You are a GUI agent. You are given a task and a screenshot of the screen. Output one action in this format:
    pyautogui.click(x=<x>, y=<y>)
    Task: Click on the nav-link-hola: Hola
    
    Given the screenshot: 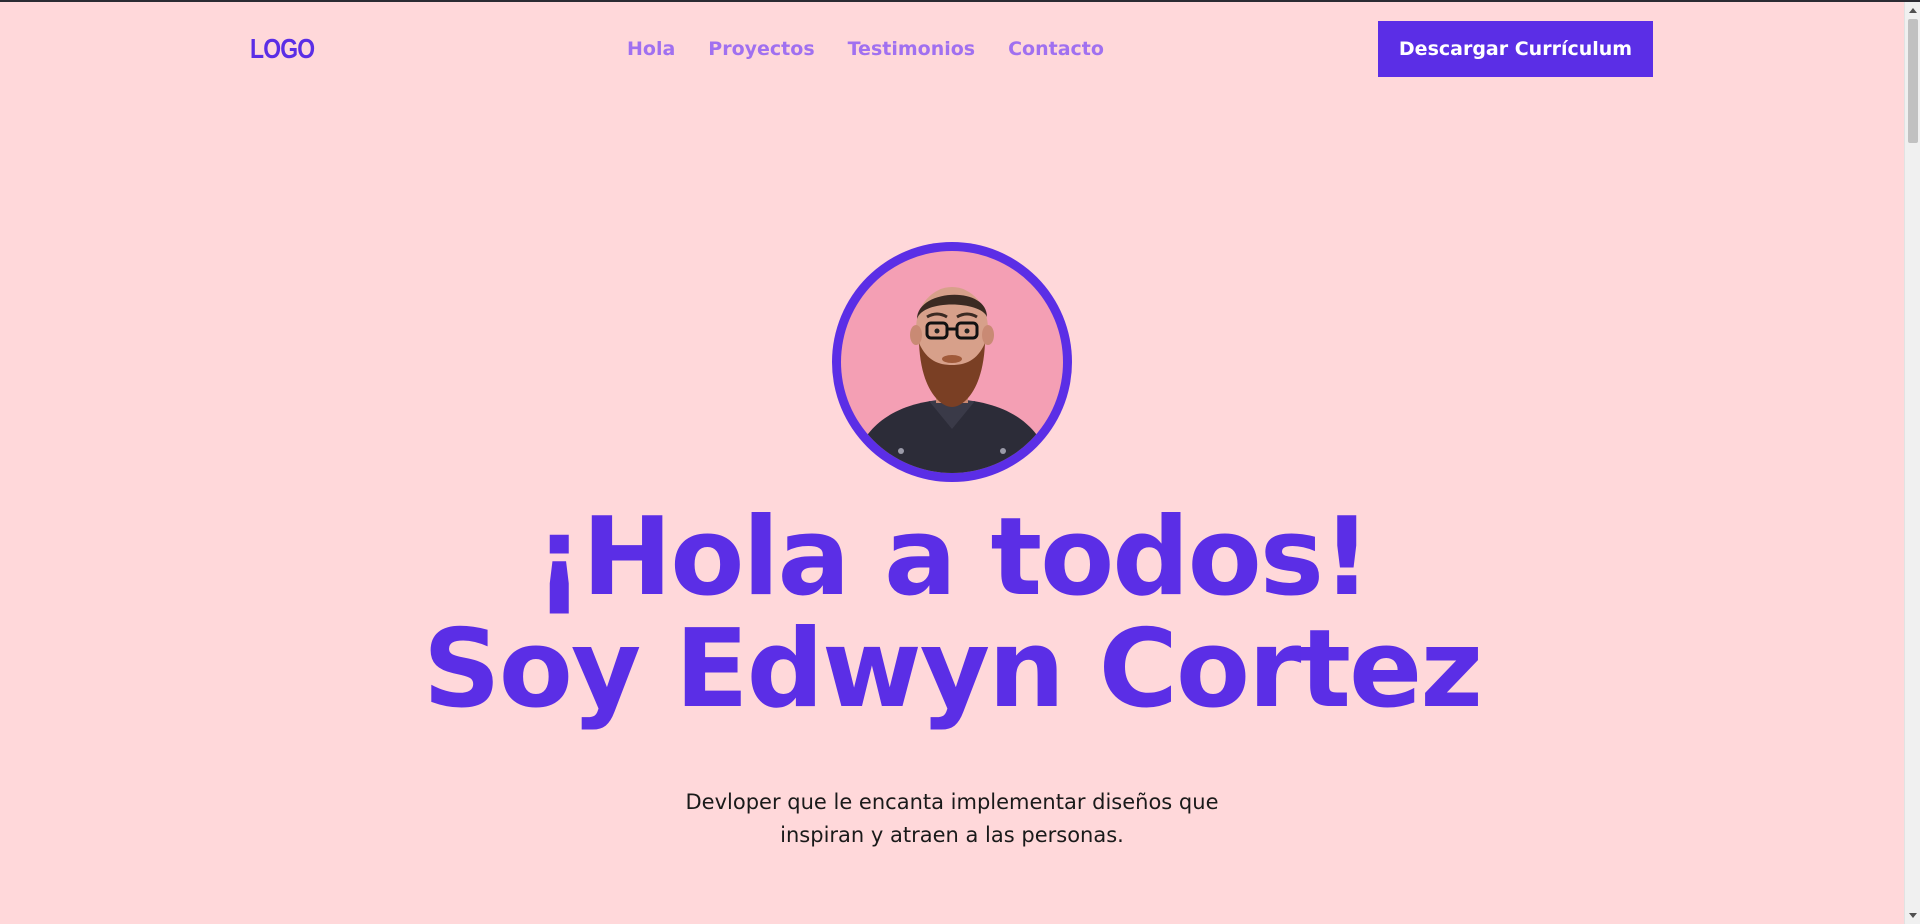 What is the action you would take?
    pyautogui.click(x=651, y=49)
    